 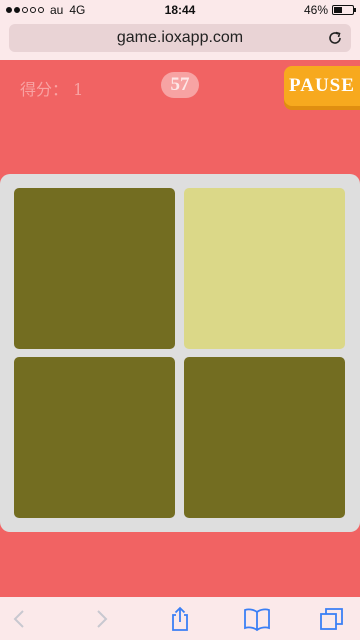 I want to click on score-value: 1, so click(x=78, y=89).